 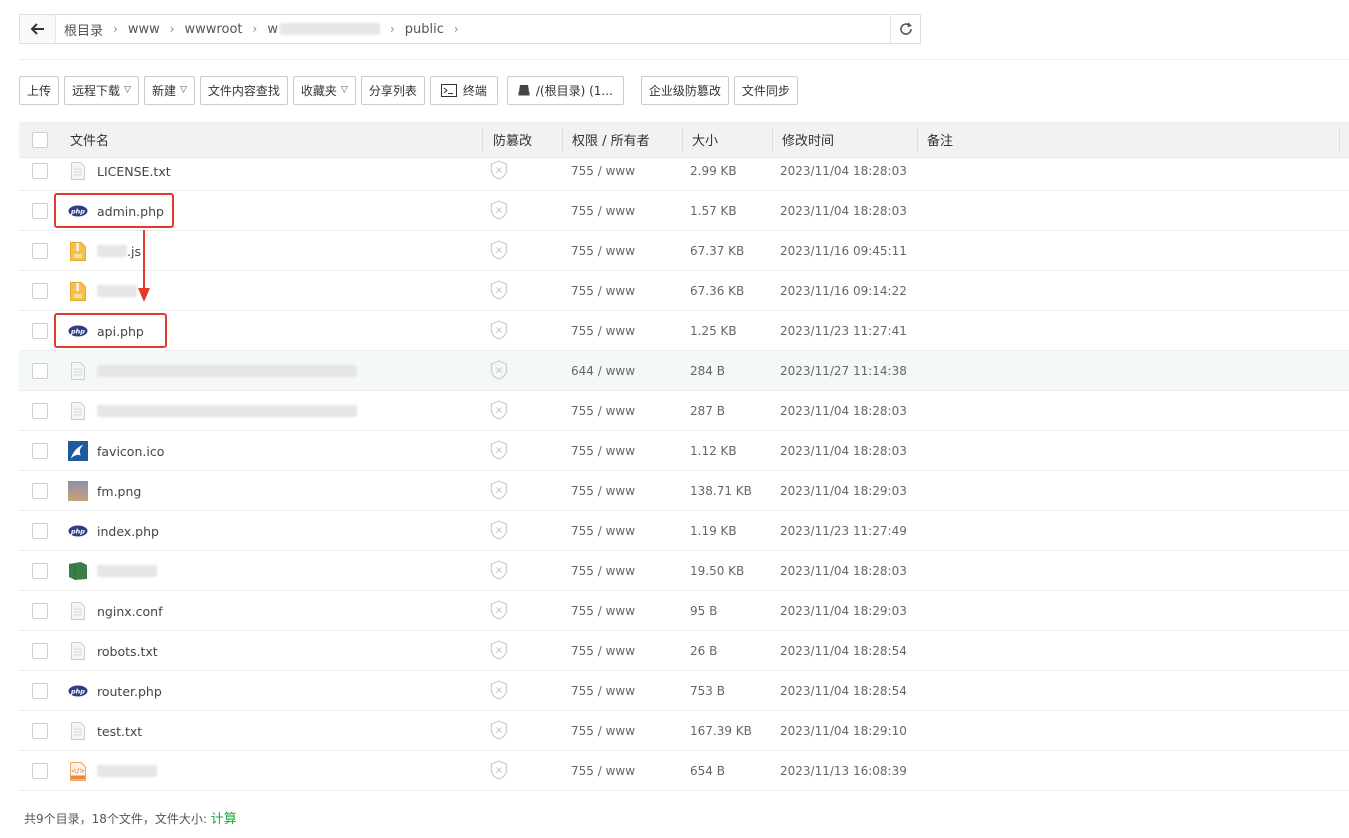 I want to click on breadcrumb-root: 根目录, so click(x=83, y=29).